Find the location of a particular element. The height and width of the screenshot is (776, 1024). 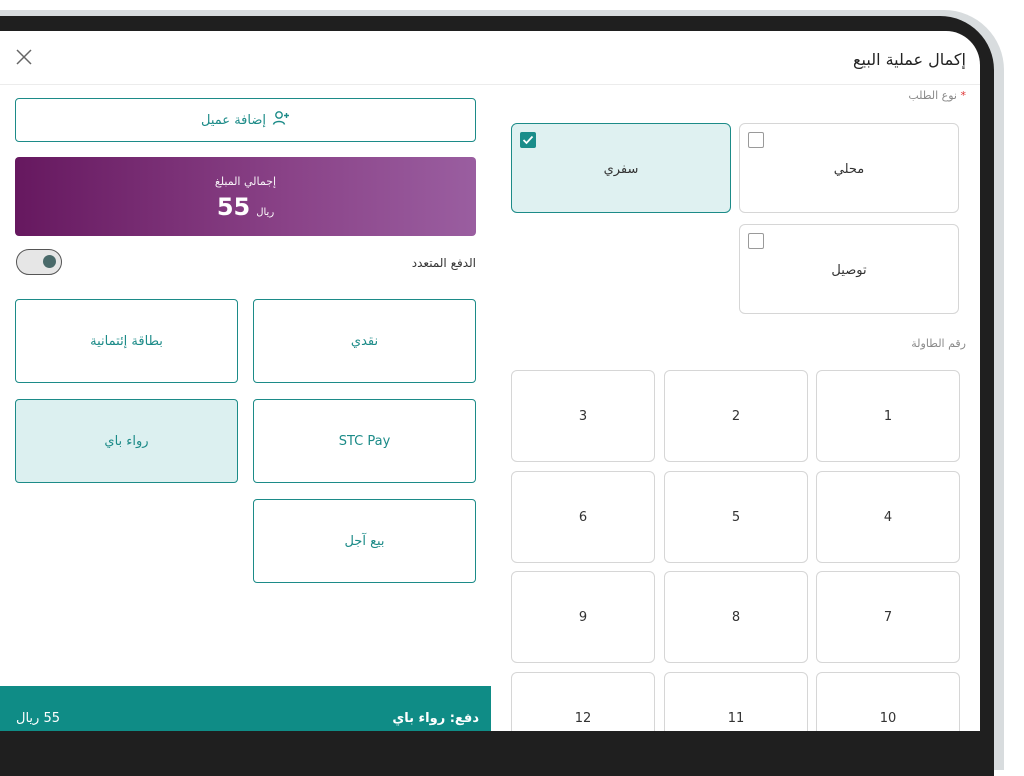

table-10: 10 is located at coordinates (888, 701).